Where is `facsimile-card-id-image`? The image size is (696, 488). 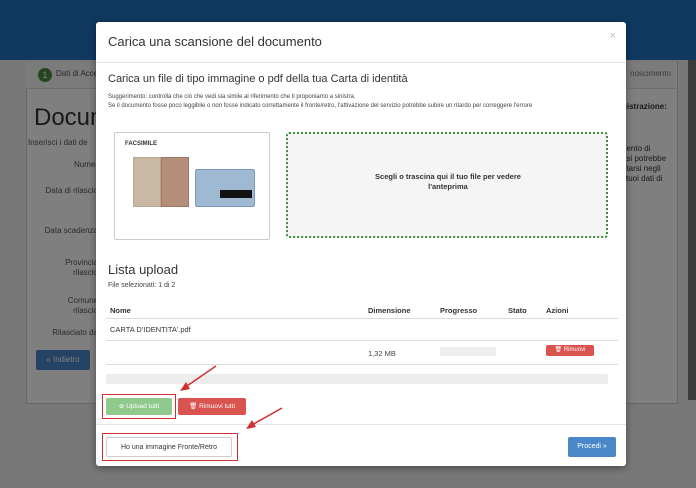 facsimile-card-id-image is located at coordinates (225, 188).